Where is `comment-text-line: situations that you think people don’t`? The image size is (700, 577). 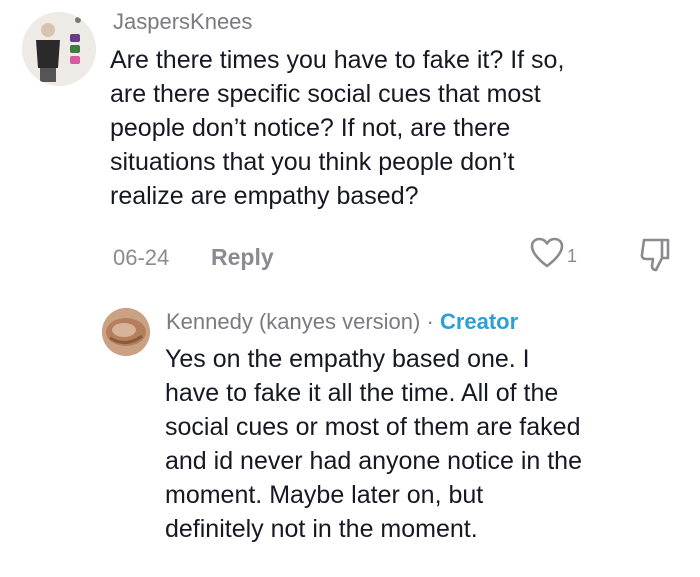 comment-text-line: situations that you think people don’t is located at coordinates (312, 162).